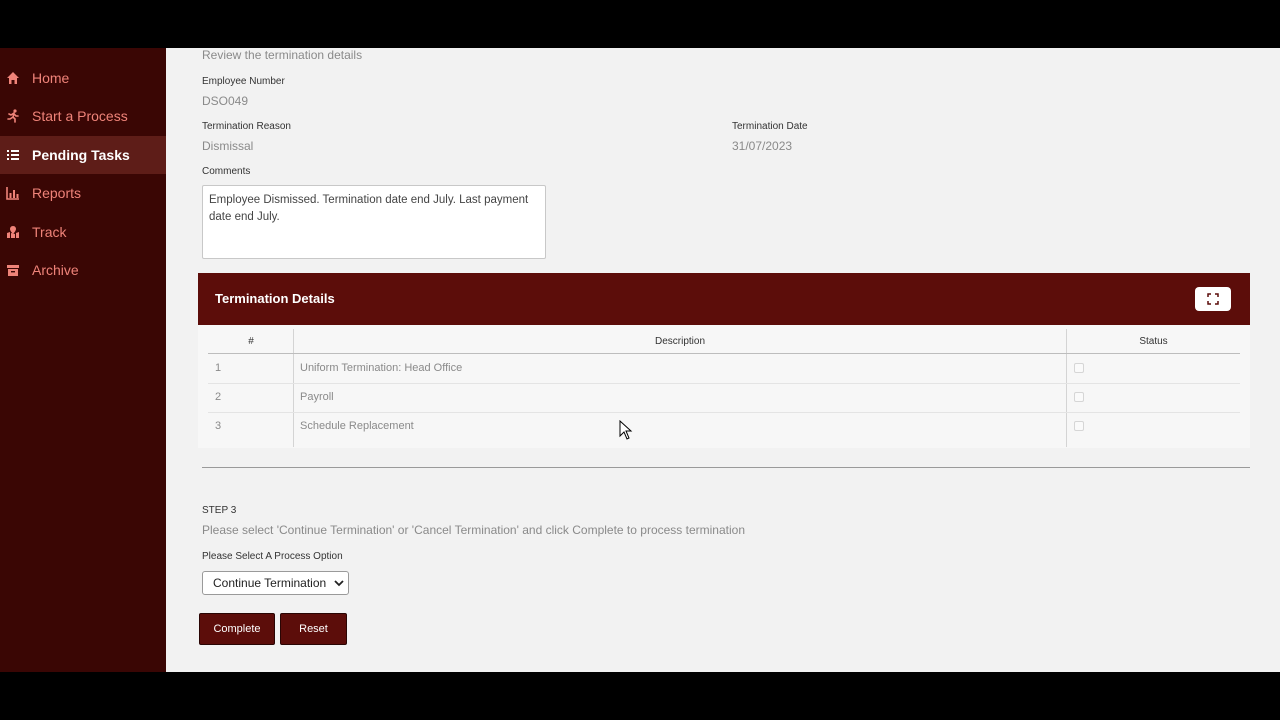  Describe the element at coordinates (313, 629) in the screenshot. I see `reset-button: Reset` at that location.